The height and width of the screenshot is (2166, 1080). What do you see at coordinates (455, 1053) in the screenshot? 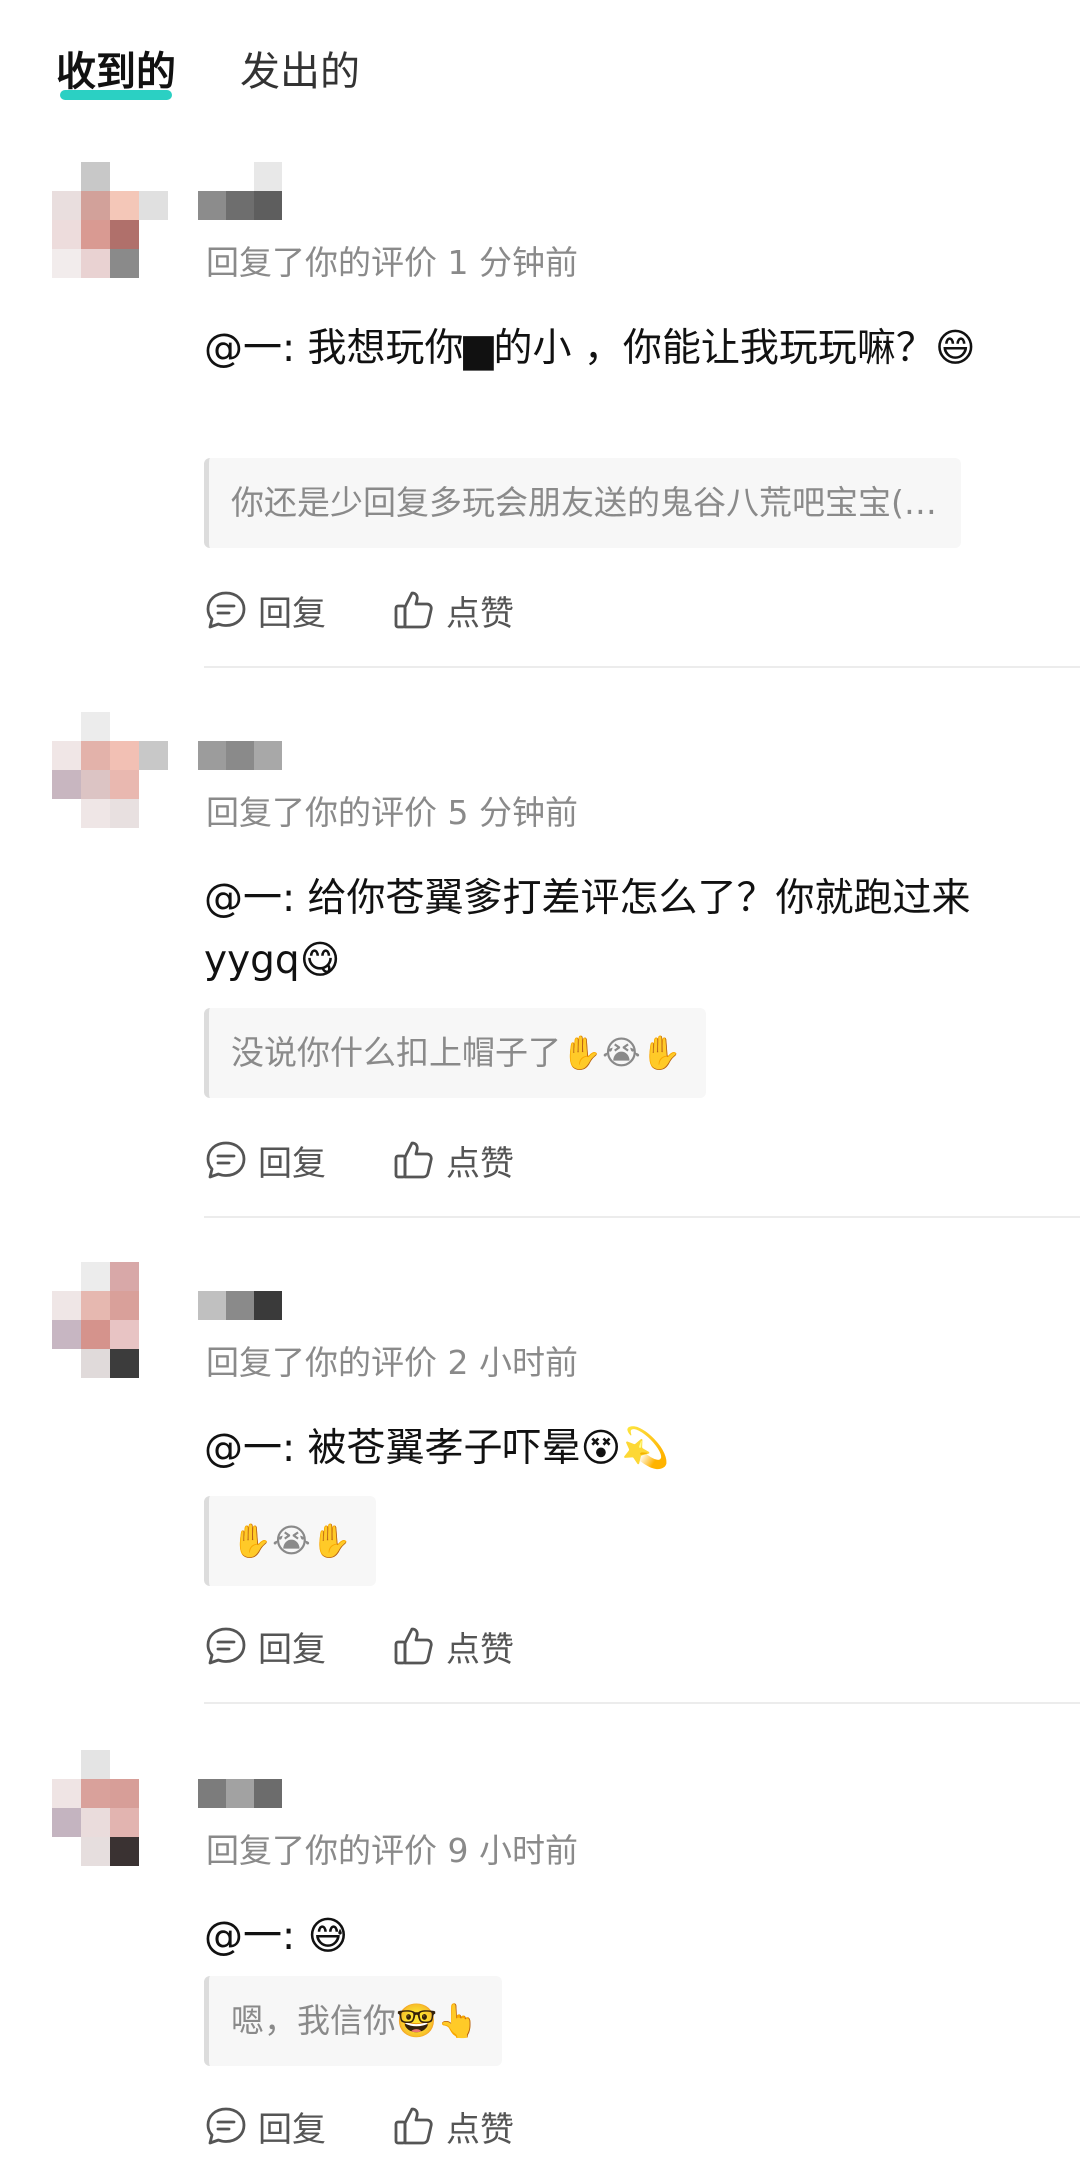
I see `quoted-review: 没说你什么扣上帽子了✋😭✋` at bounding box center [455, 1053].